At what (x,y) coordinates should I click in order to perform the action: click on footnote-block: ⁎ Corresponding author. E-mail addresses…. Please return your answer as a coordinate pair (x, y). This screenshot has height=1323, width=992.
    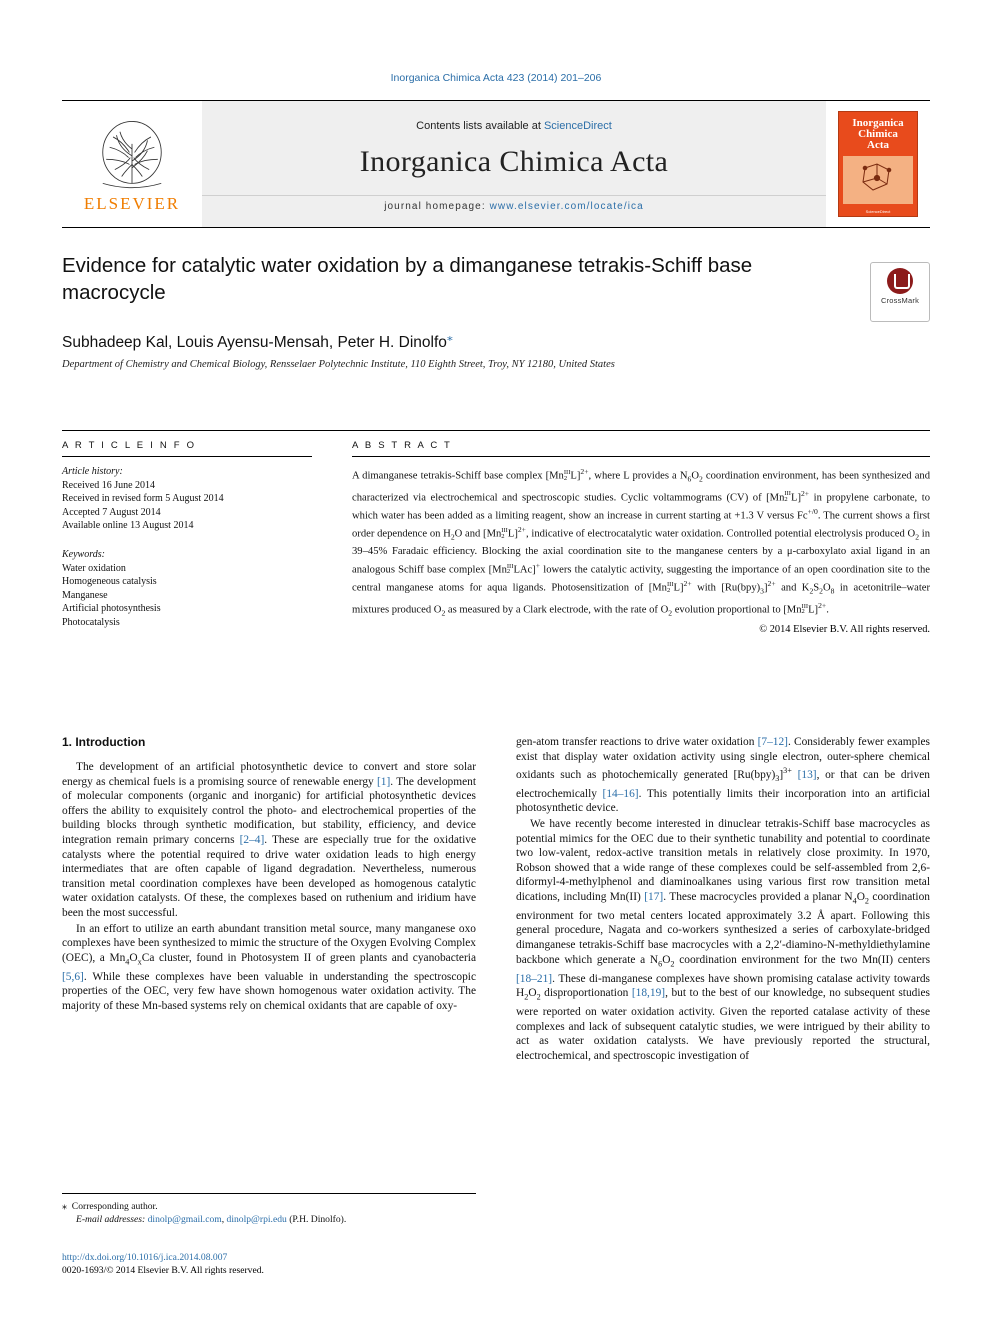
    Looking at the image, I should click on (269, 1209).